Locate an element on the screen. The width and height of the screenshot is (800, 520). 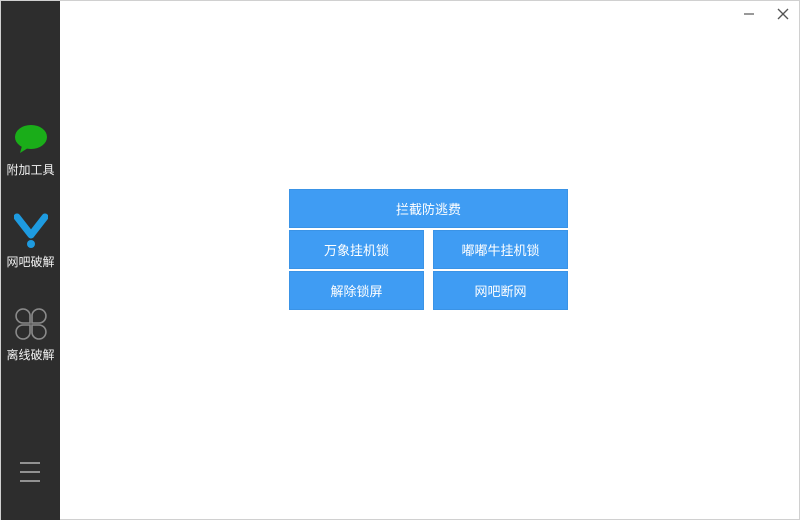
netbar-disconnect-button: 网吧断网 is located at coordinates (500, 290).